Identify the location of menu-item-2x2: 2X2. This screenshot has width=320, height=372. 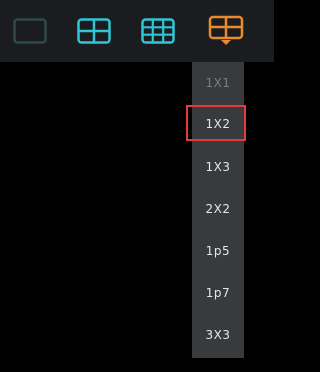
(218, 209).